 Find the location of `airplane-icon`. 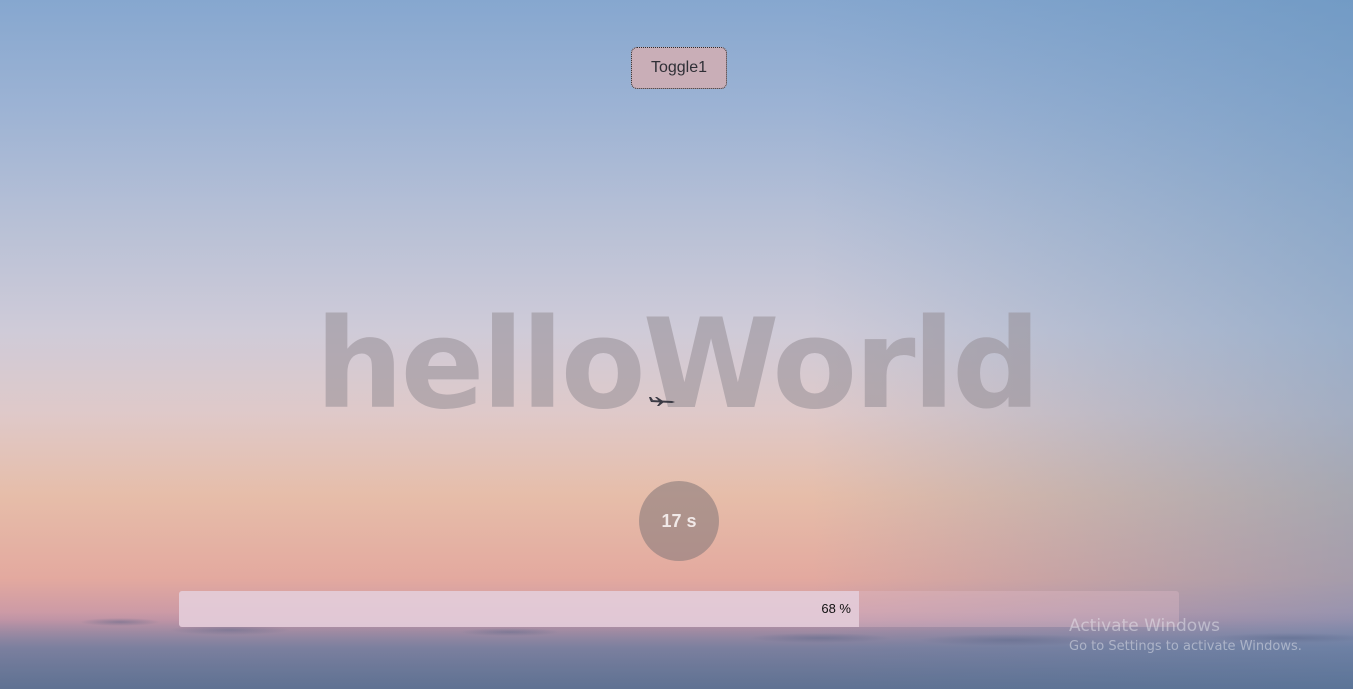

airplane-icon is located at coordinates (662, 401).